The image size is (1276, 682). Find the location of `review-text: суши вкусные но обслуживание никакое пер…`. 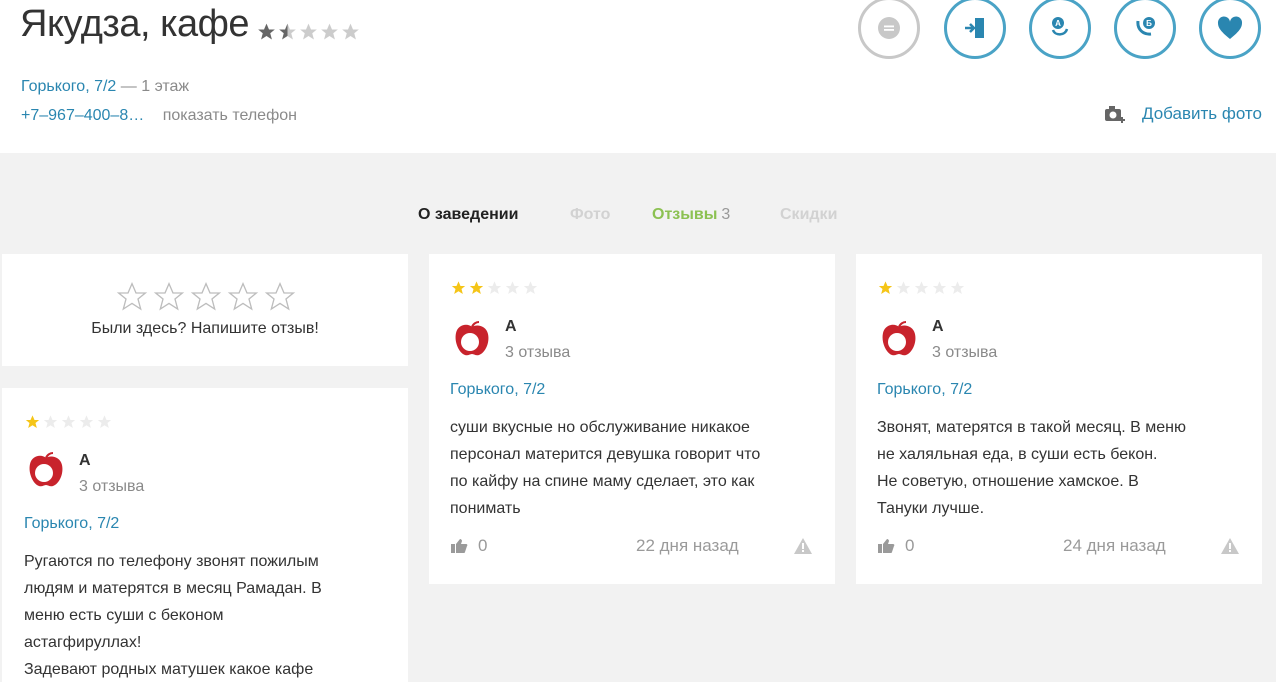

review-text: суши вкусные но обслуживание никакое пер… is located at coordinates (640, 468).